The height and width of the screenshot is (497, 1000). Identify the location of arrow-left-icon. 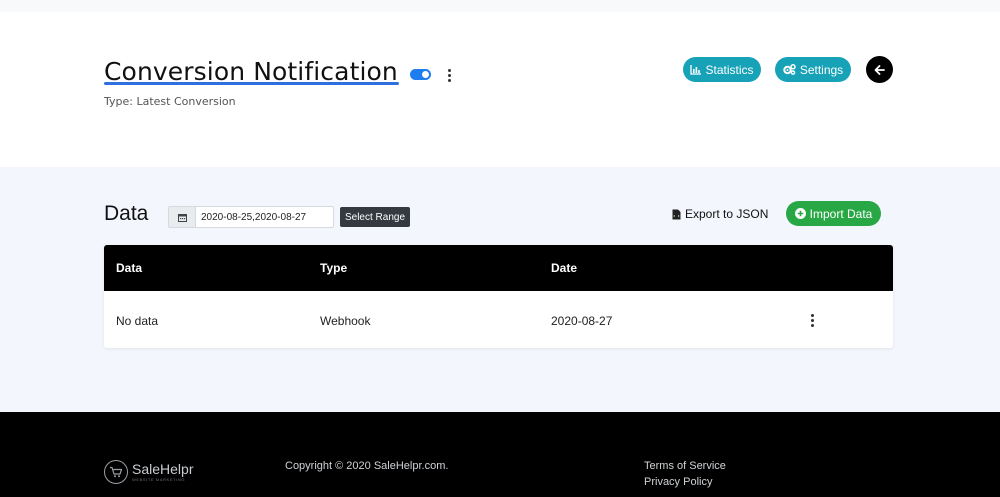
(879, 69).